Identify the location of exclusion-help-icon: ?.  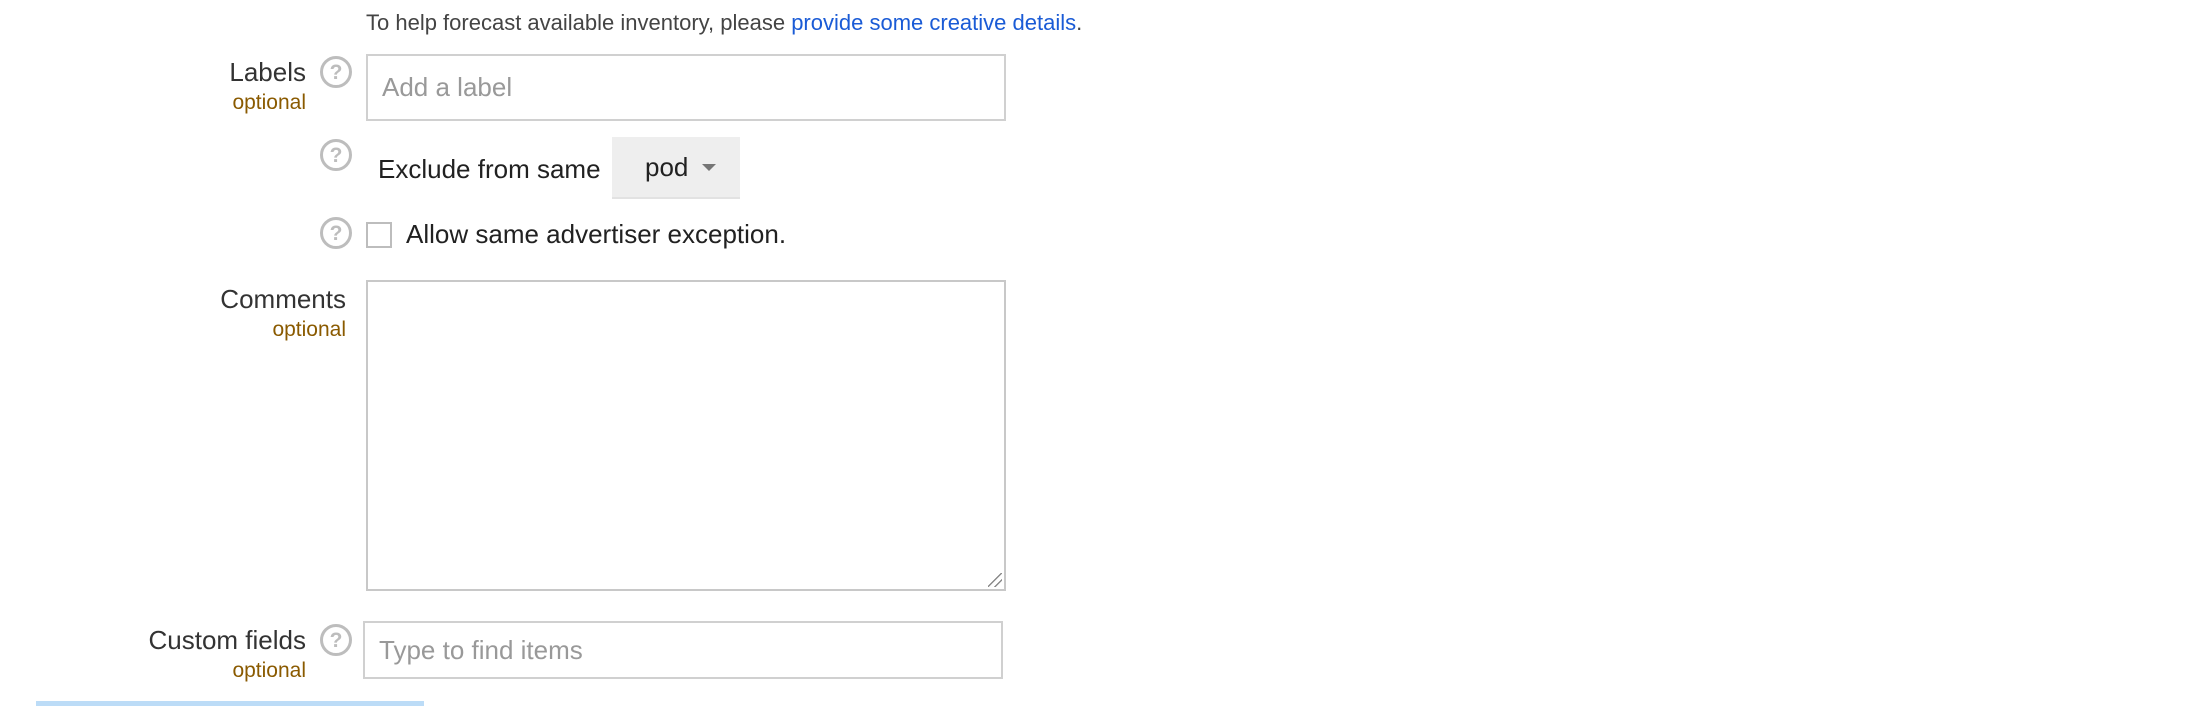
(336, 155).